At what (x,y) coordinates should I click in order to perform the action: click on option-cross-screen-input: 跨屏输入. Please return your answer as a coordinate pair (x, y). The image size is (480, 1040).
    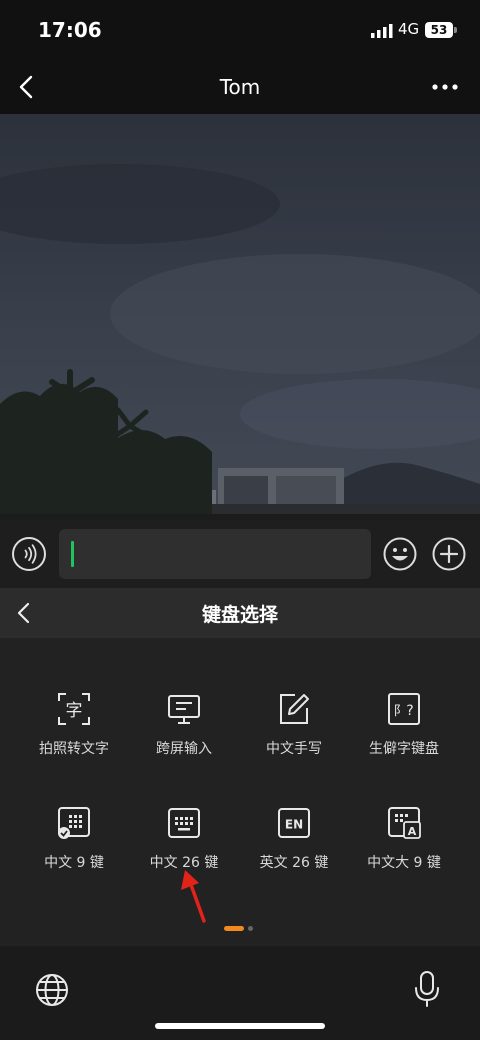
    Looking at the image, I should click on (184, 725).